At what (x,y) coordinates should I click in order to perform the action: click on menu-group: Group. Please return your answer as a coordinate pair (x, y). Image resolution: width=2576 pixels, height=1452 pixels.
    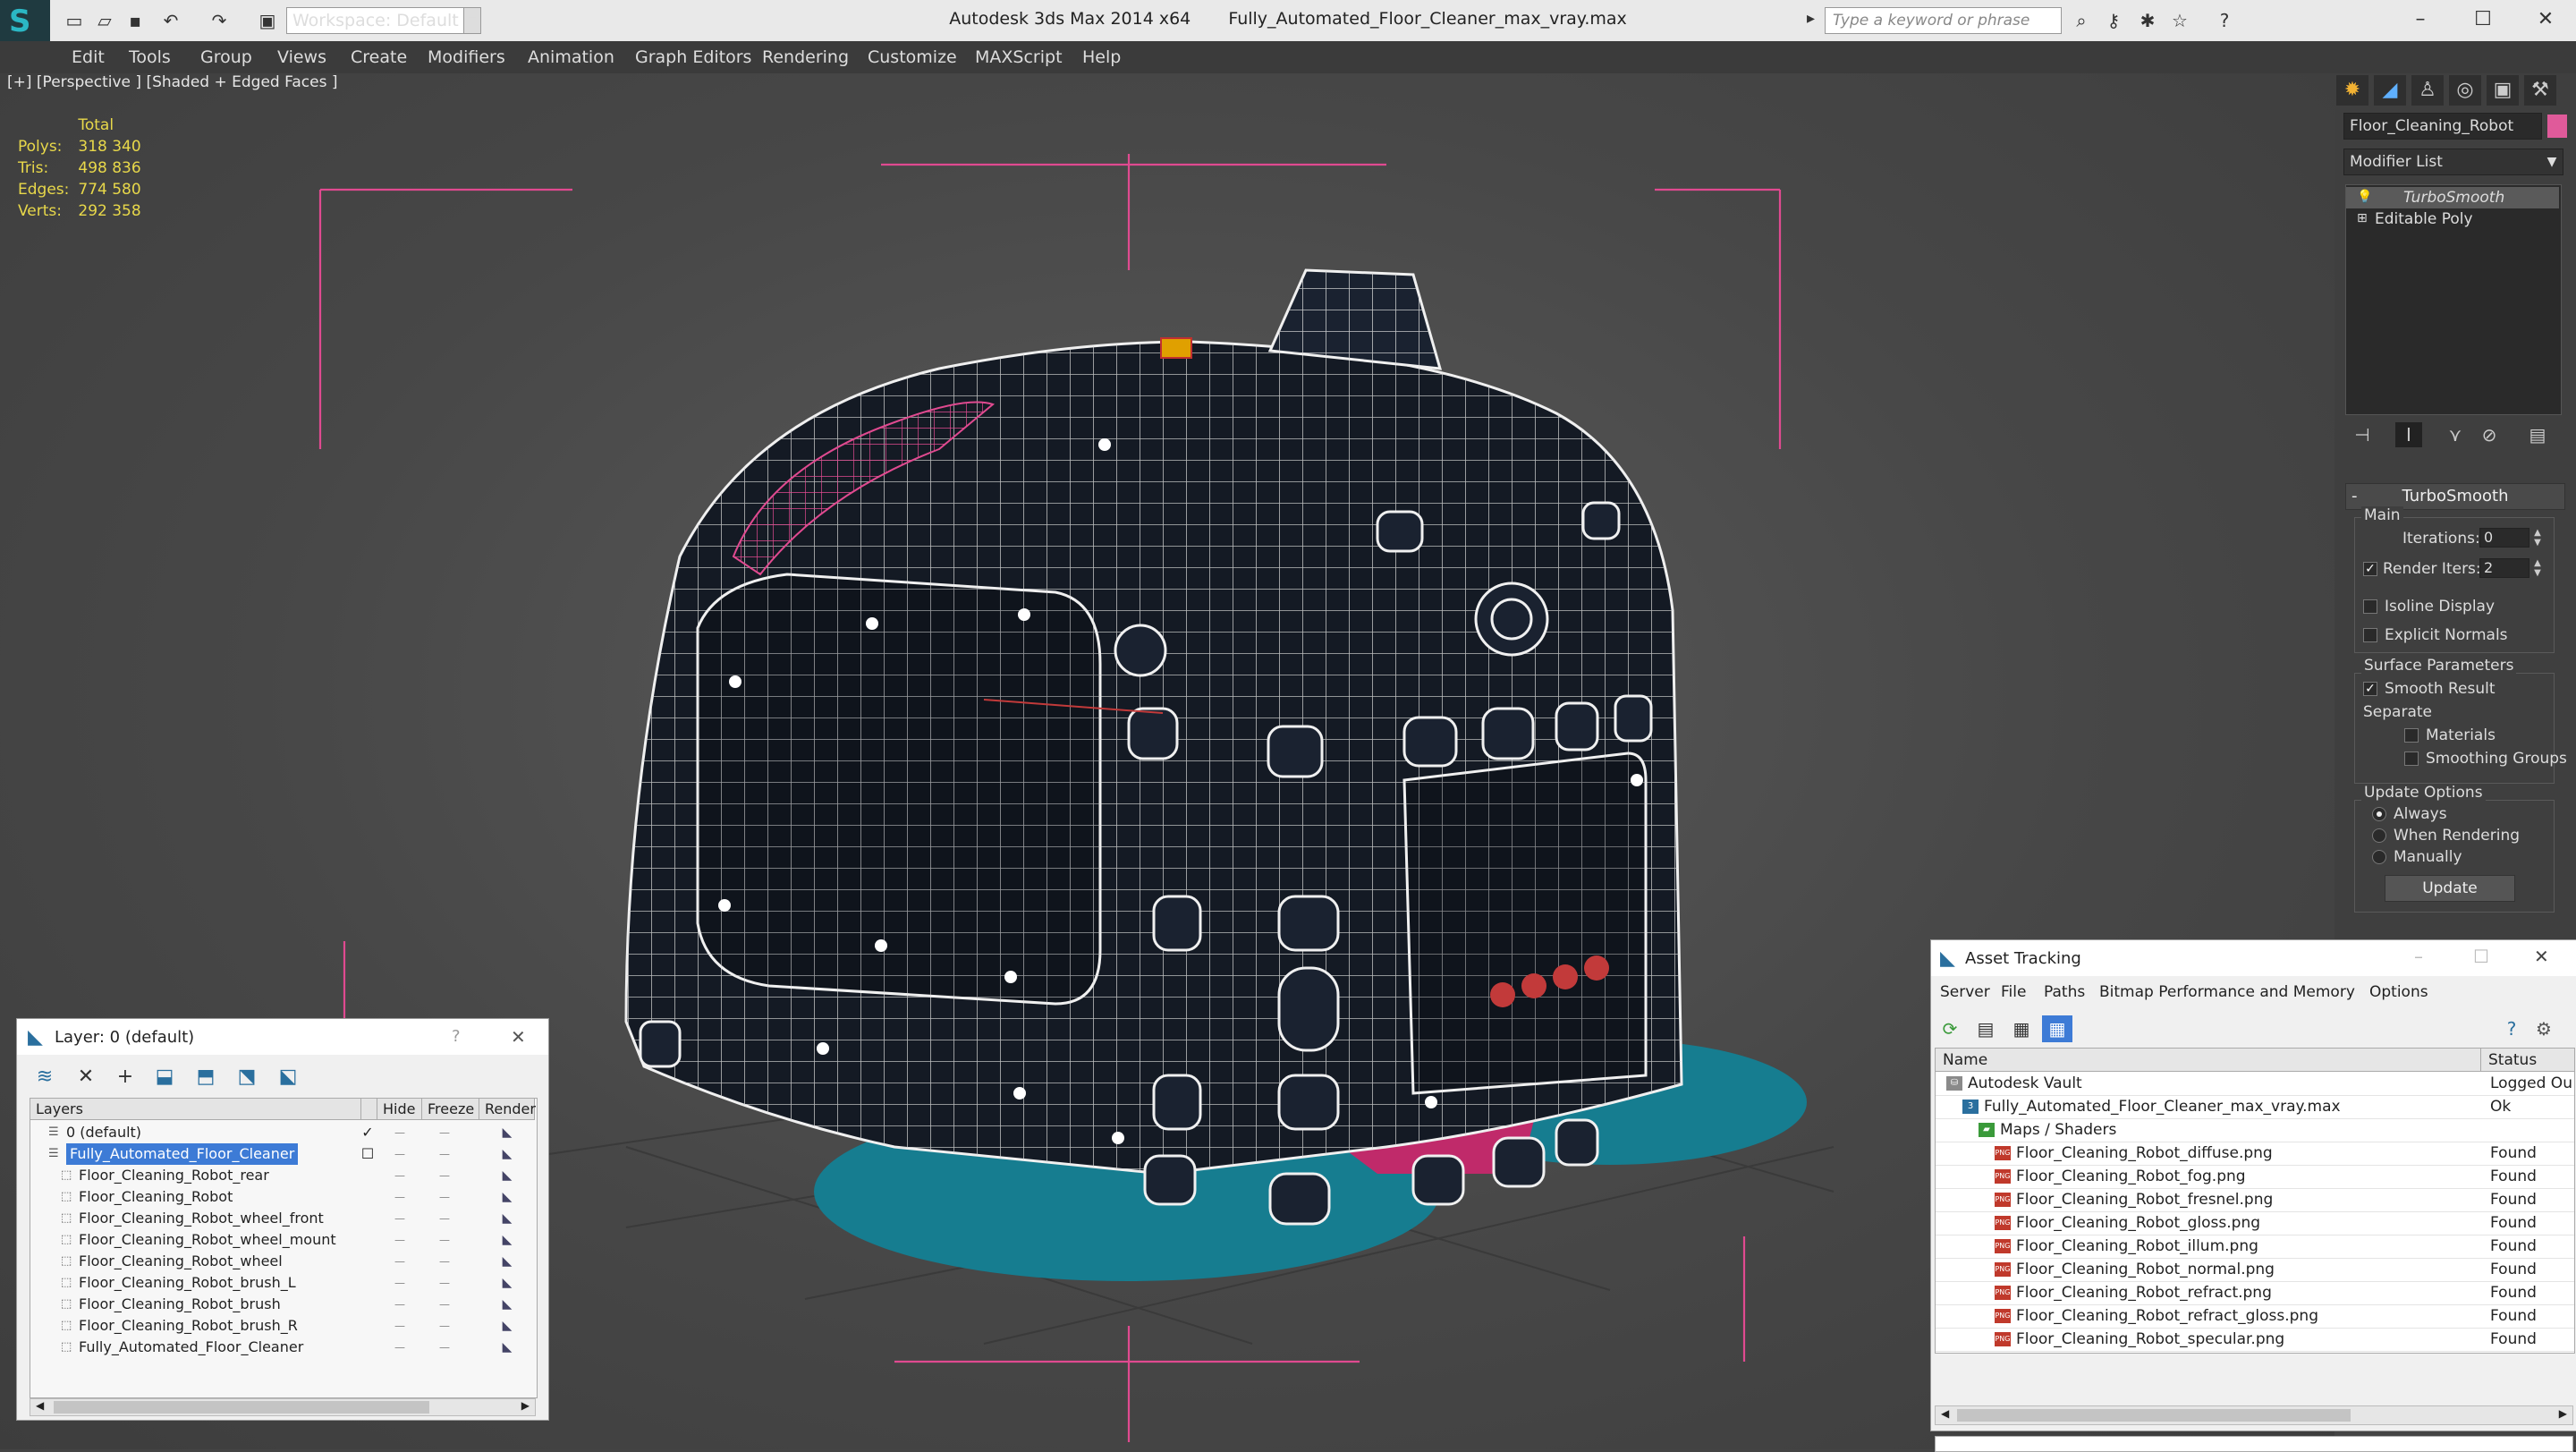
    Looking at the image, I should click on (226, 57).